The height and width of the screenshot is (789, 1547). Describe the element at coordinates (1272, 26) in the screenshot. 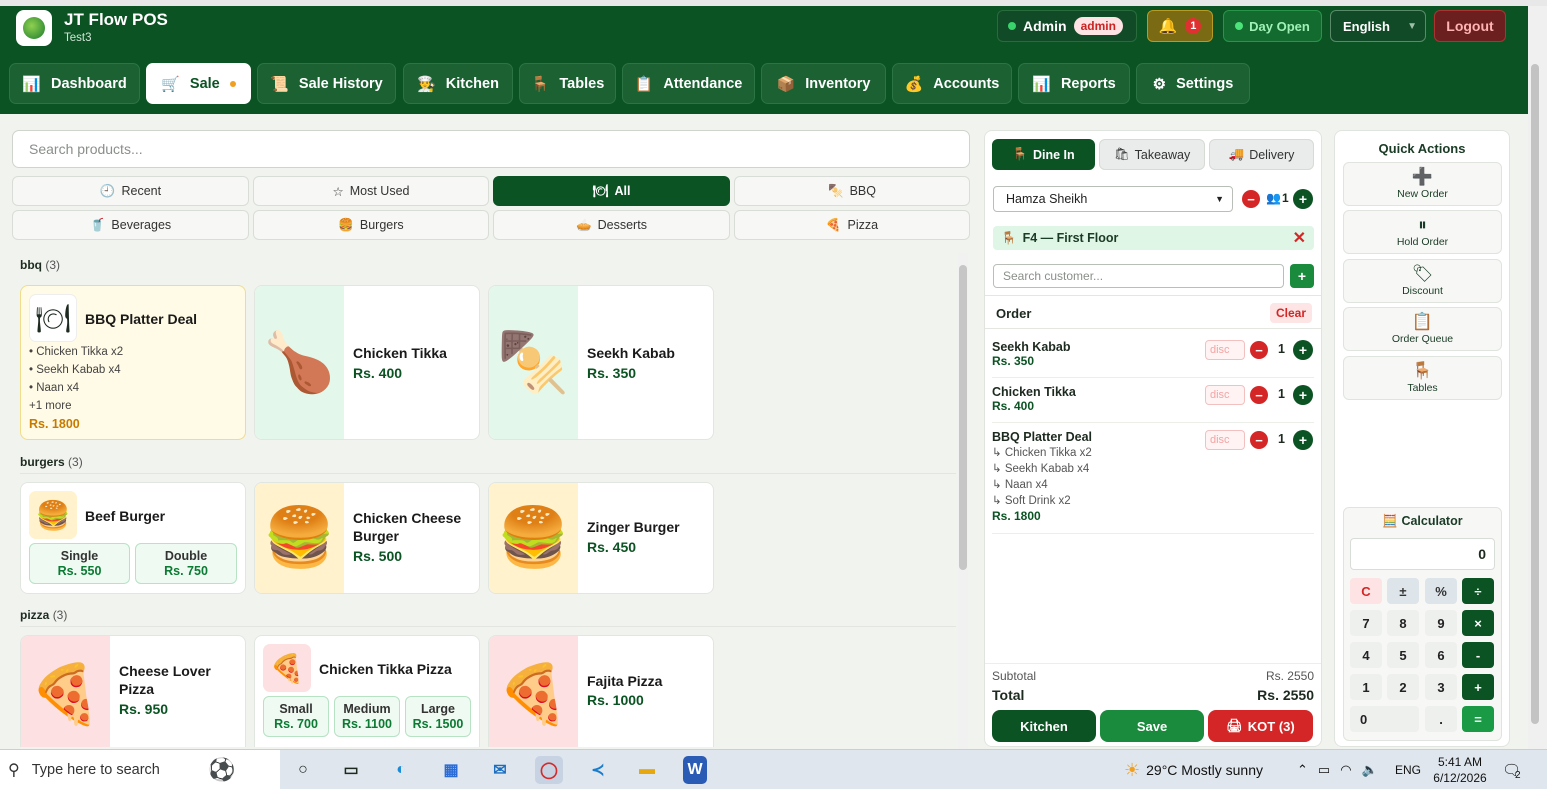

I see `day-status-button: Day Open` at that location.